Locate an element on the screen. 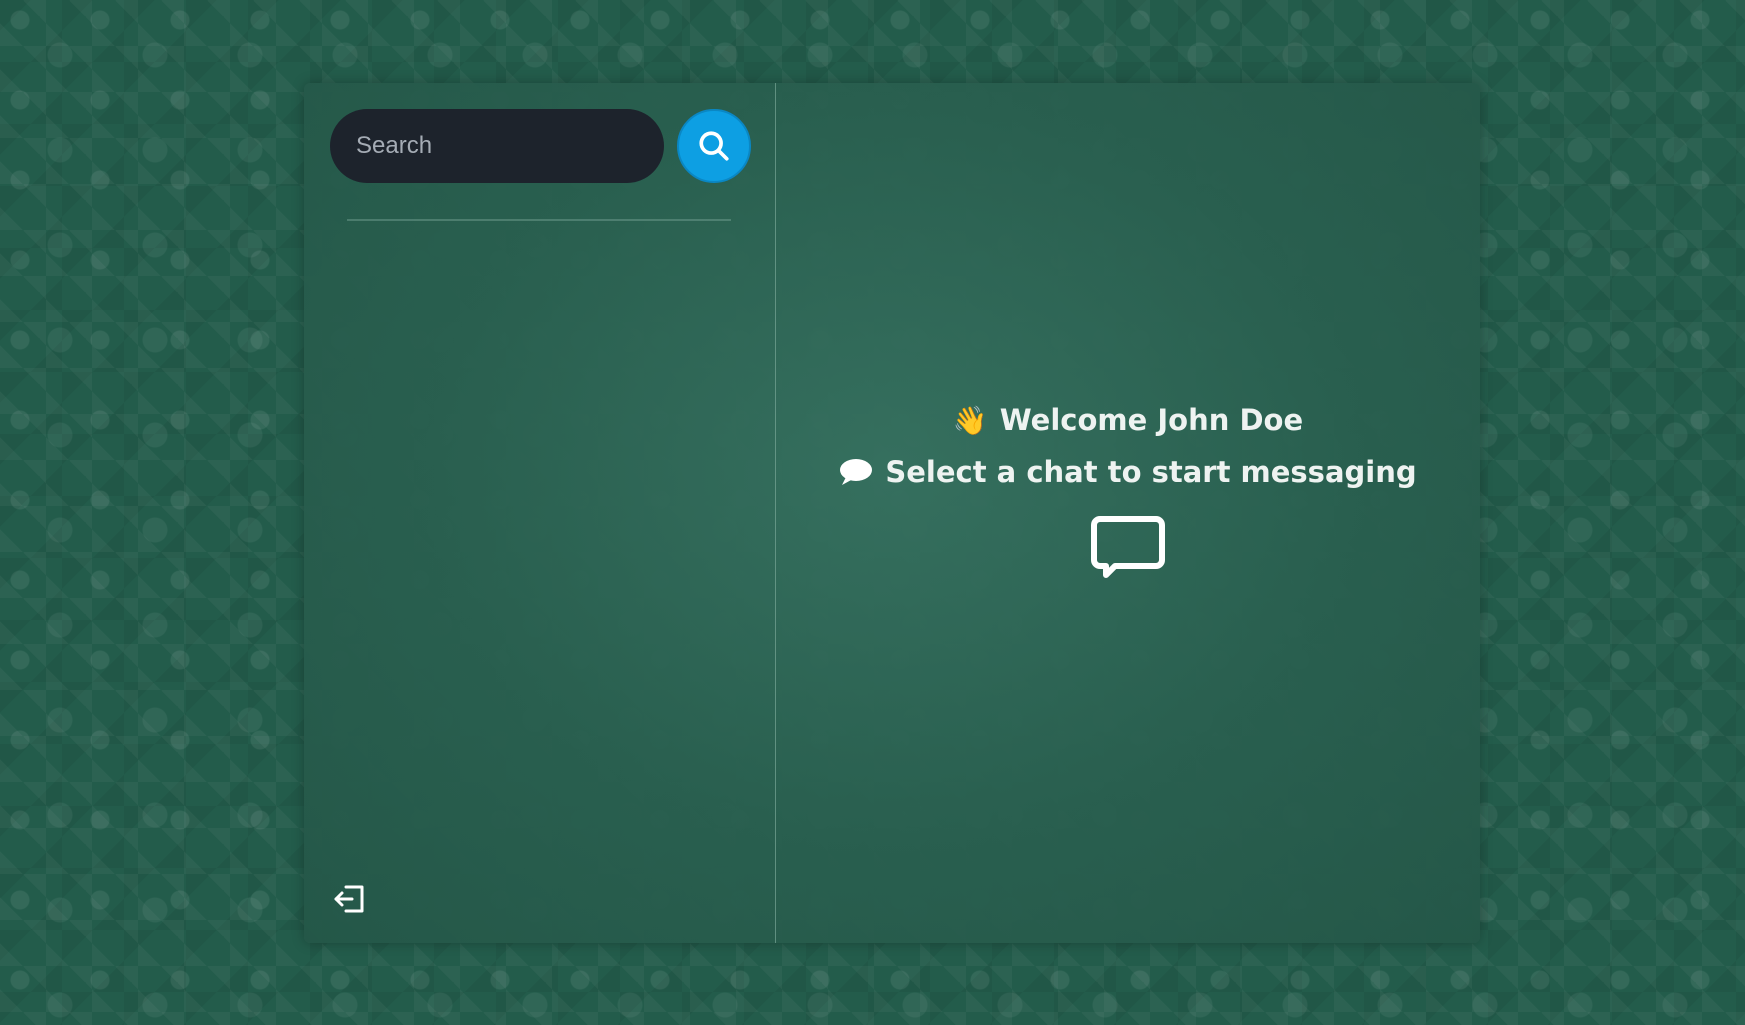 This screenshot has width=1745, height=1025. welcome-message: 👋 Welcome John Doe is located at coordinates (1128, 420).